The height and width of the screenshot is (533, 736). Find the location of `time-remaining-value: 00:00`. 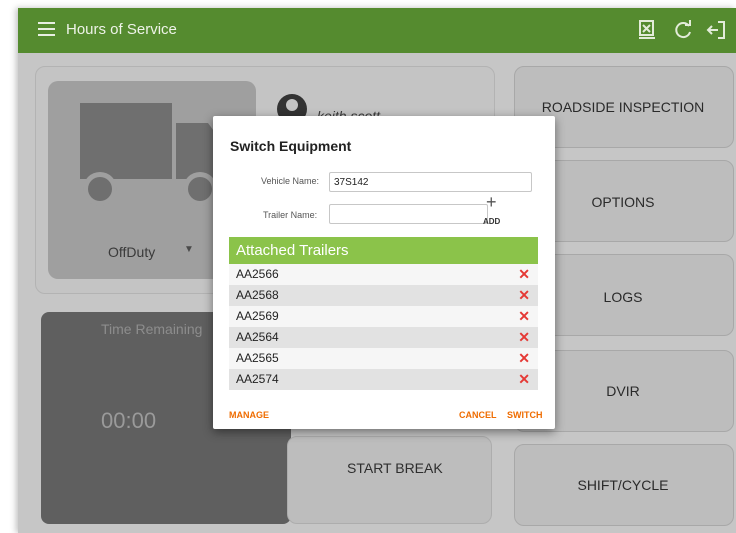

time-remaining-value: 00:00 is located at coordinates (129, 420).